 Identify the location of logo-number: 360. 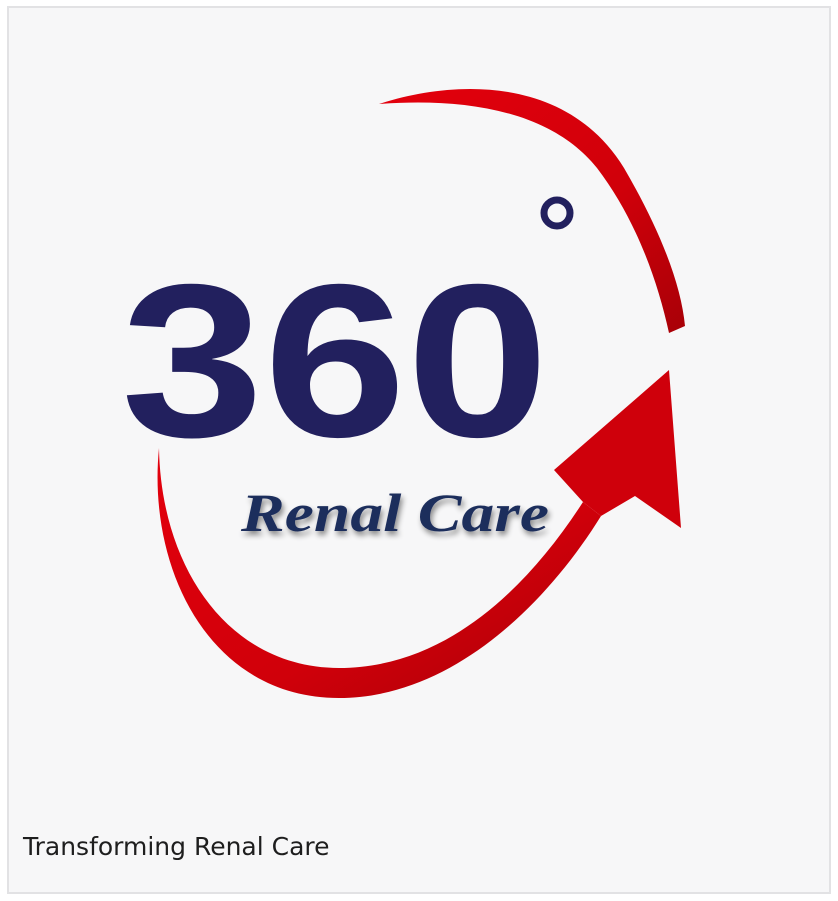
(335, 361).